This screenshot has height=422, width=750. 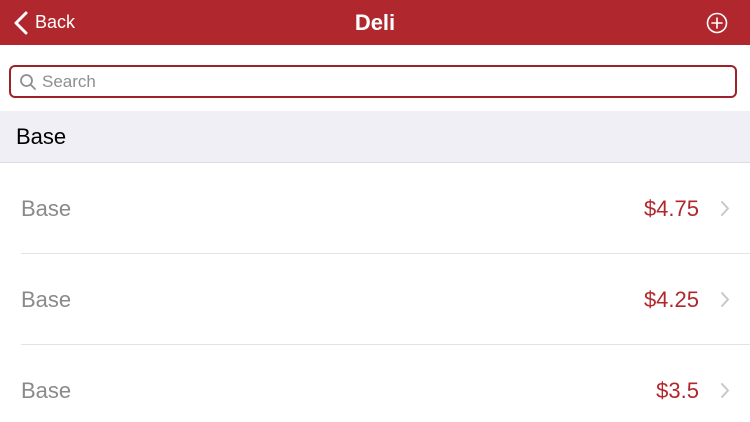 I want to click on search-field-container, so click(x=373, y=81).